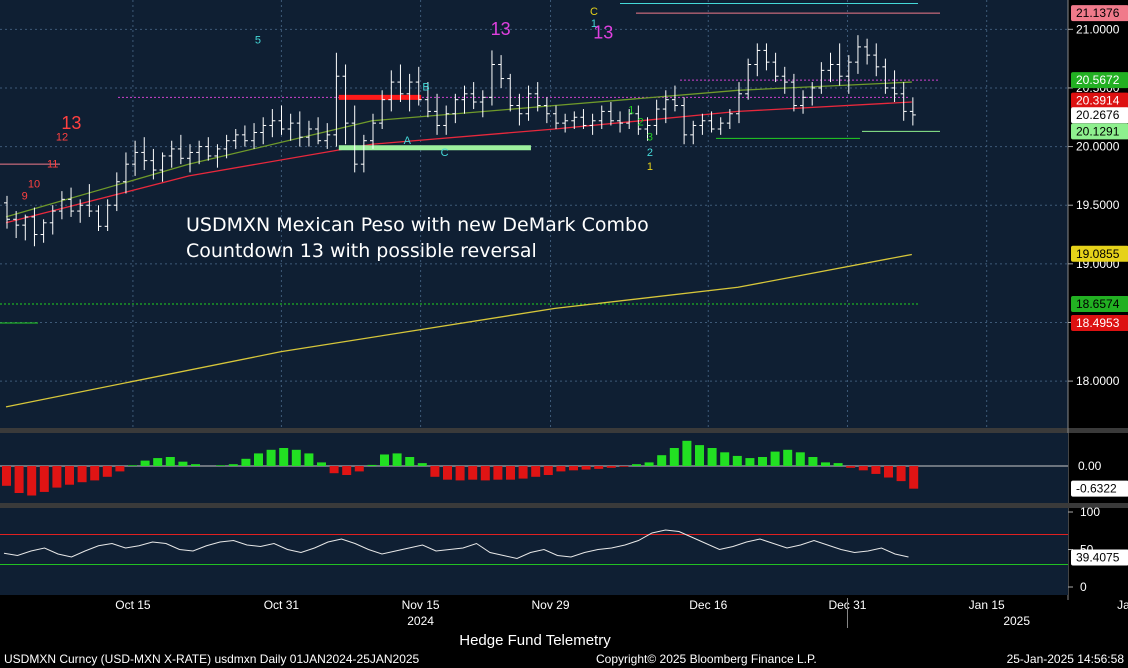 The height and width of the screenshot is (668, 1128). Describe the element at coordinates (1098, 254) in the screenshot. I see `price-label-text: 19.0855` at that location.